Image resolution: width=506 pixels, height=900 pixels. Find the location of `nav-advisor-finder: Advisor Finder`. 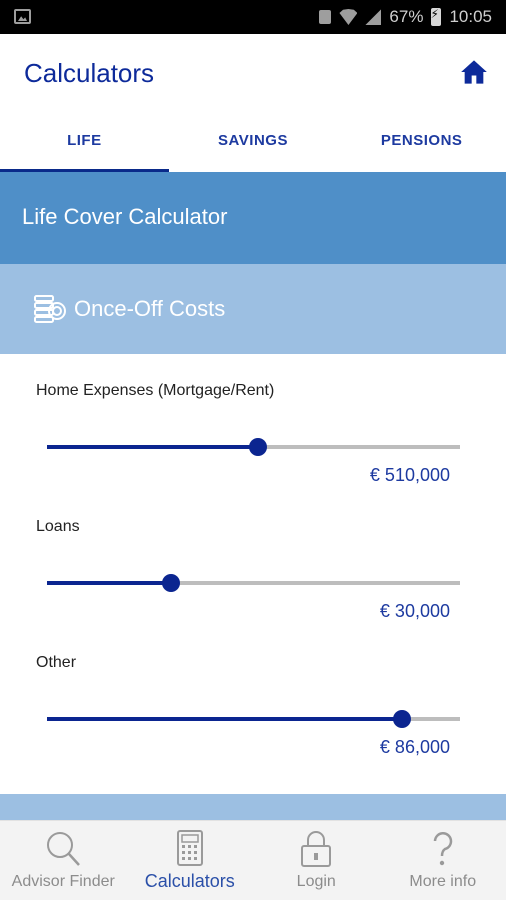

nav-advisor-finder: Advisor Finder is located at coordinates (63, 860).